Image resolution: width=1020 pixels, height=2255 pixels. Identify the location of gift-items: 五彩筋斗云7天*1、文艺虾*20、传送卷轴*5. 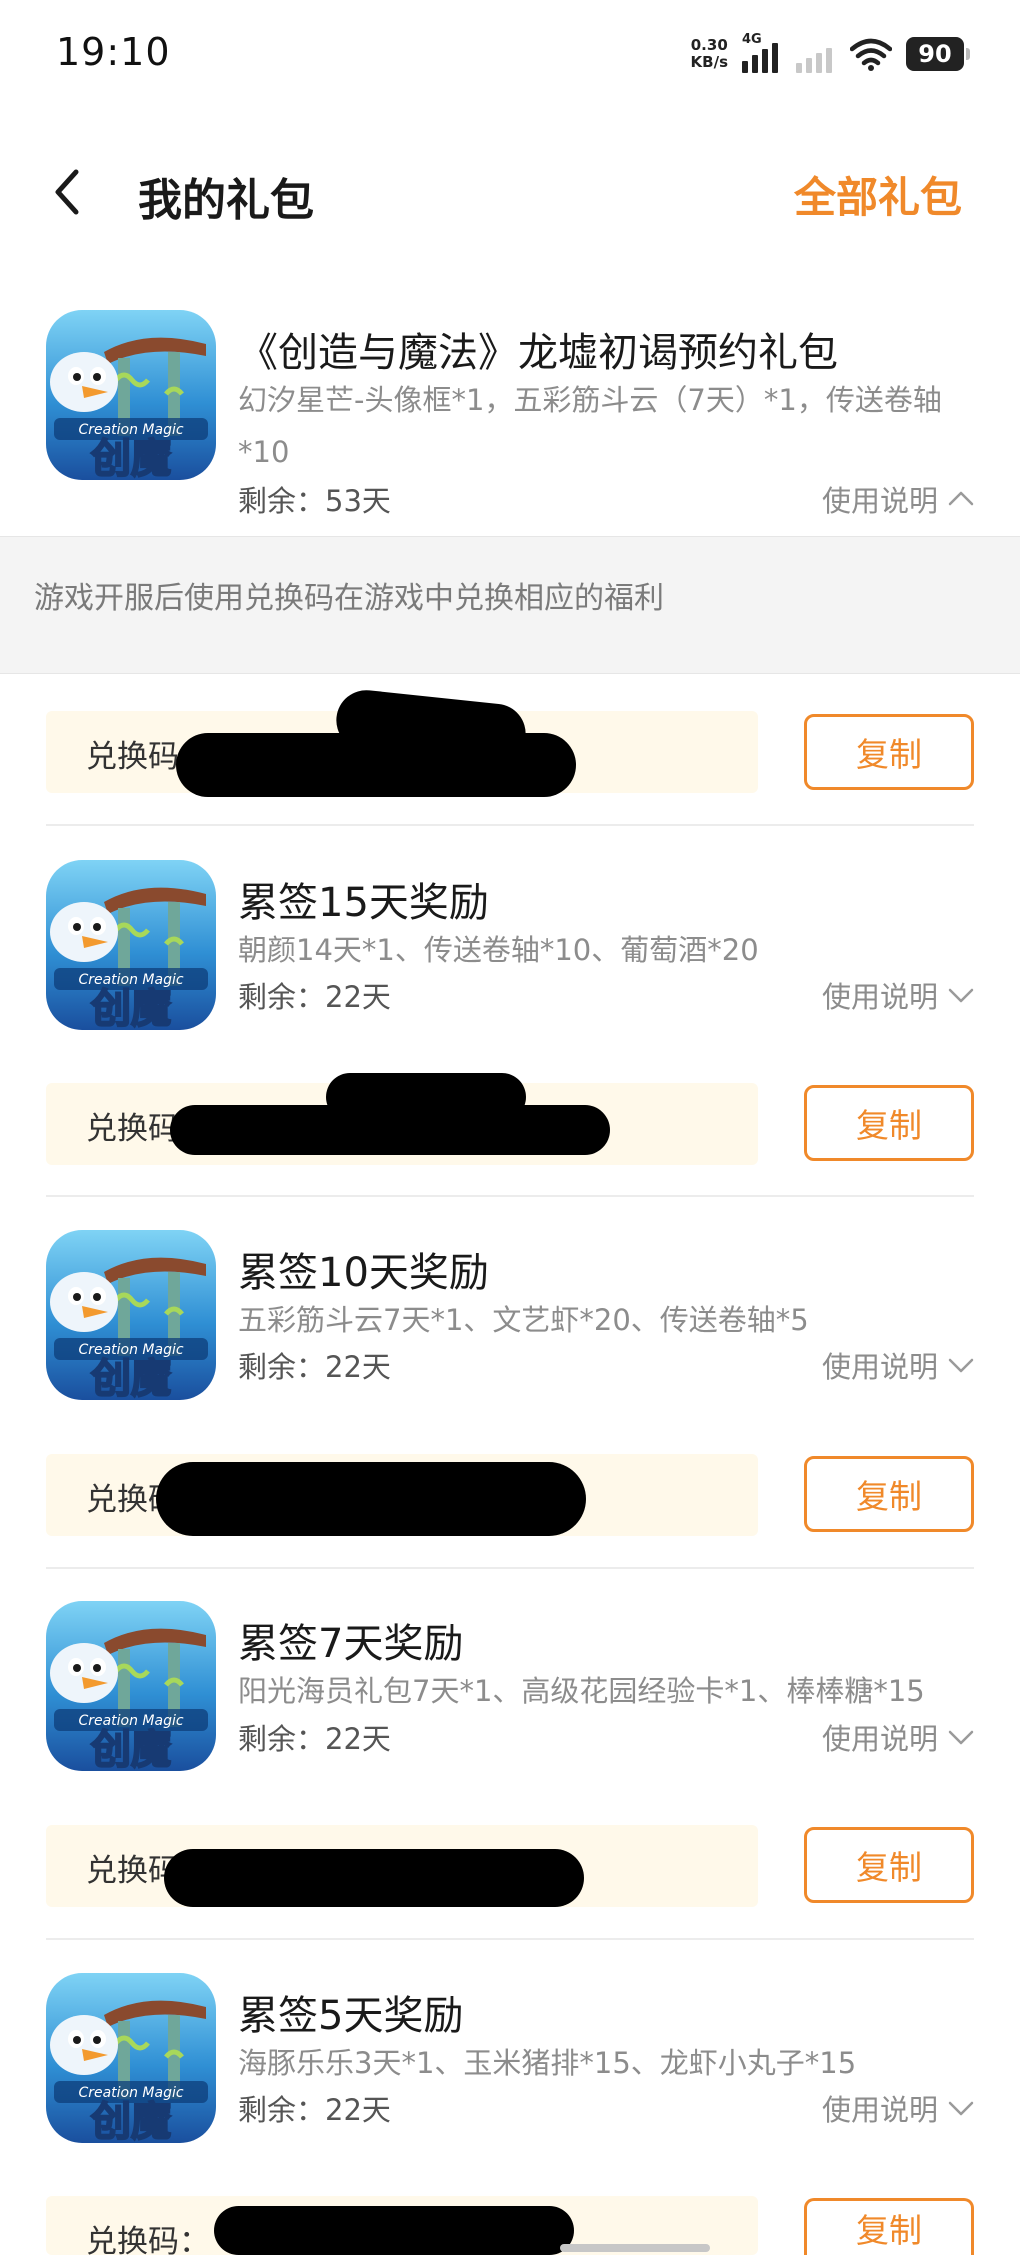
(523, 1320).